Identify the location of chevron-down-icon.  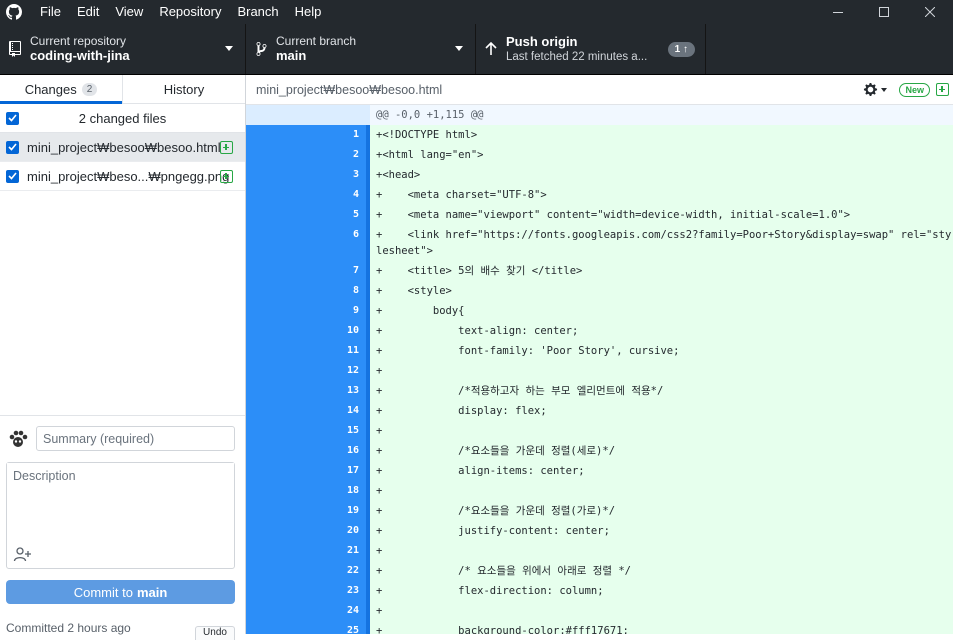
(884, 89).